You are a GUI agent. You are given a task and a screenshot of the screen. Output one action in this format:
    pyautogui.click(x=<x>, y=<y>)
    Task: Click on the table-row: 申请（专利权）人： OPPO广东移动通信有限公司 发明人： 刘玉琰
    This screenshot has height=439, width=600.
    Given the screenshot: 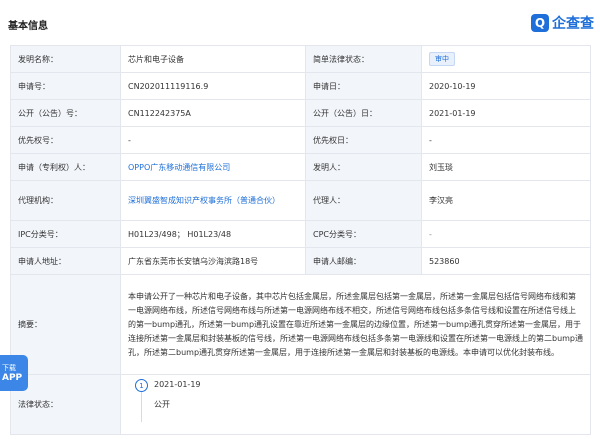 What is the action you would take?
    pyautogui.click(x=300, y=167)
    